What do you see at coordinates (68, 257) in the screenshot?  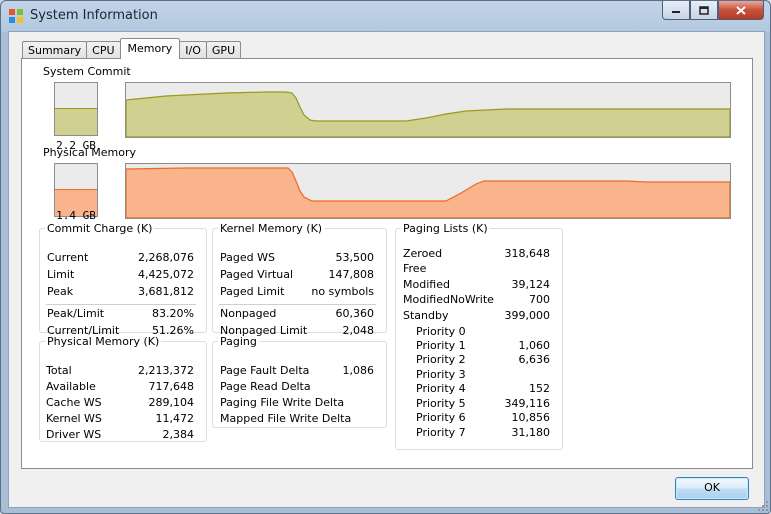 I see `commit-current-label: Current` at bounding box center [68, 257].